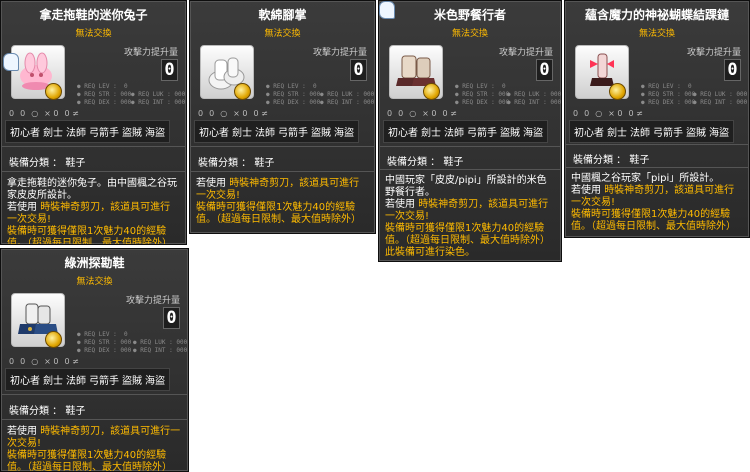 The width and height of the screenshot is (750, 472). I want to click on description-line: 中國楓之谷玩家「pipi」所設計。, so click(645, 178).